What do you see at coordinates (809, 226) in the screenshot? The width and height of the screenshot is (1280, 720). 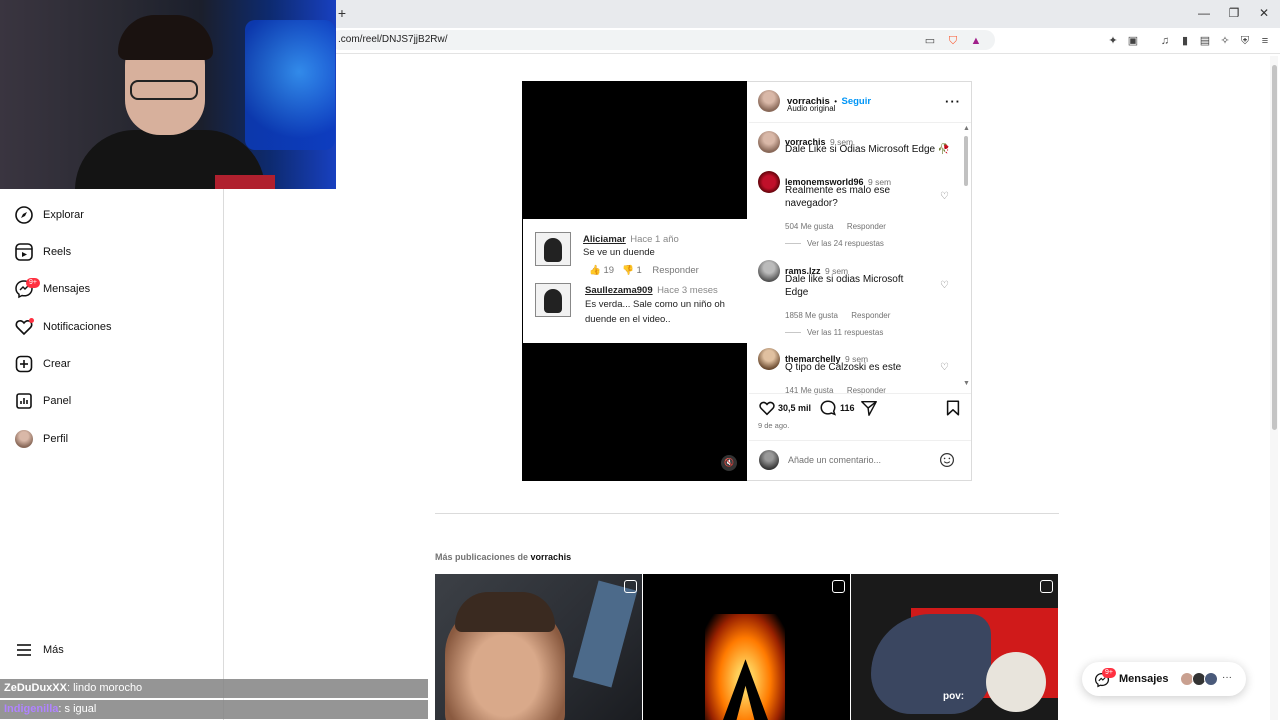 I see `comment-likes: 504 Me gusta` at bounding box center [809, 226].